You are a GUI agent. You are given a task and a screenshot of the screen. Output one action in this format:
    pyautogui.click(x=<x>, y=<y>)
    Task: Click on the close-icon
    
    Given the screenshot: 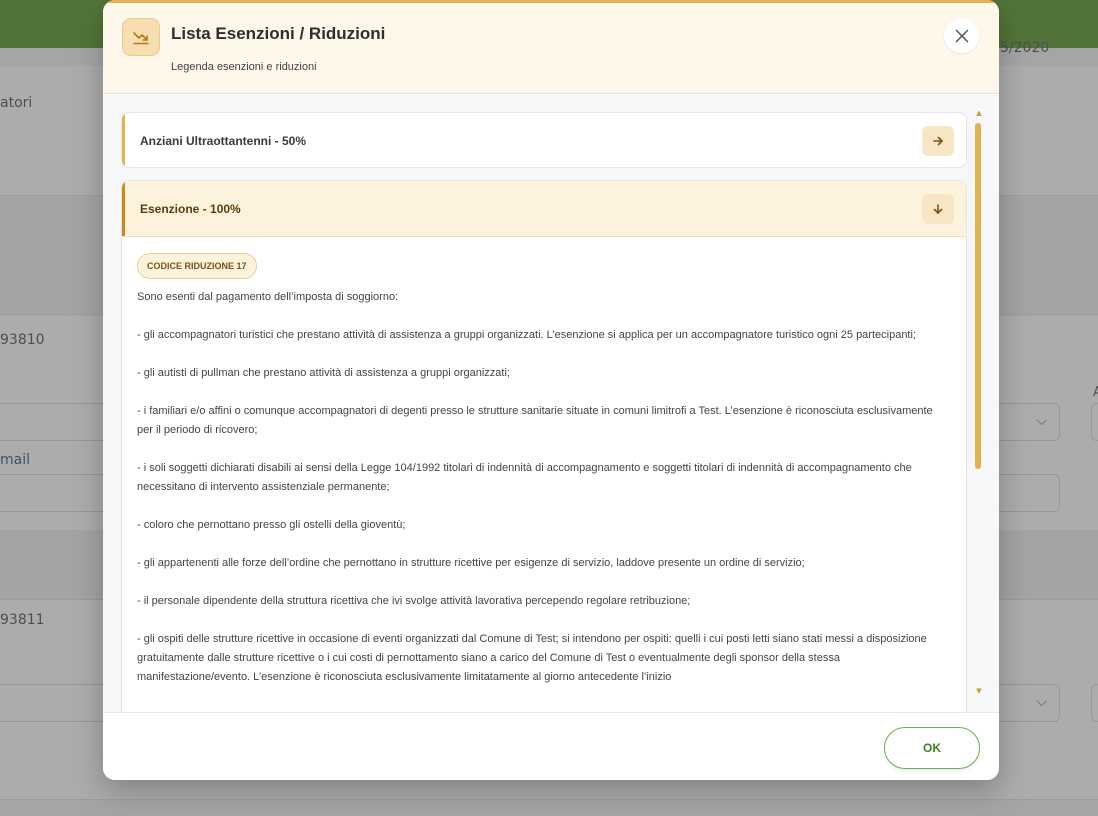 What is the action you would take?
    pyautogui.click(x=961, y=35)
    